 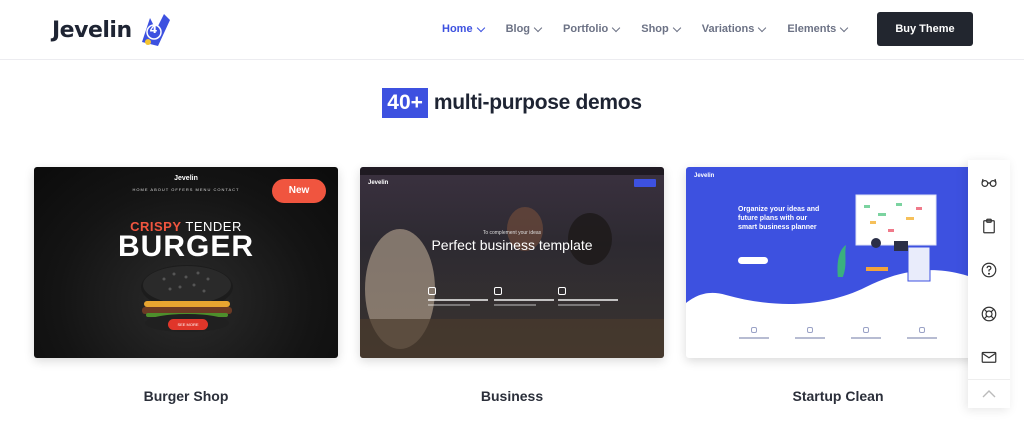 What do you see at coordinates (728, 29) in the screenshot?
I see `nav-variations-label: Variations` at bounding box center [728, 29].